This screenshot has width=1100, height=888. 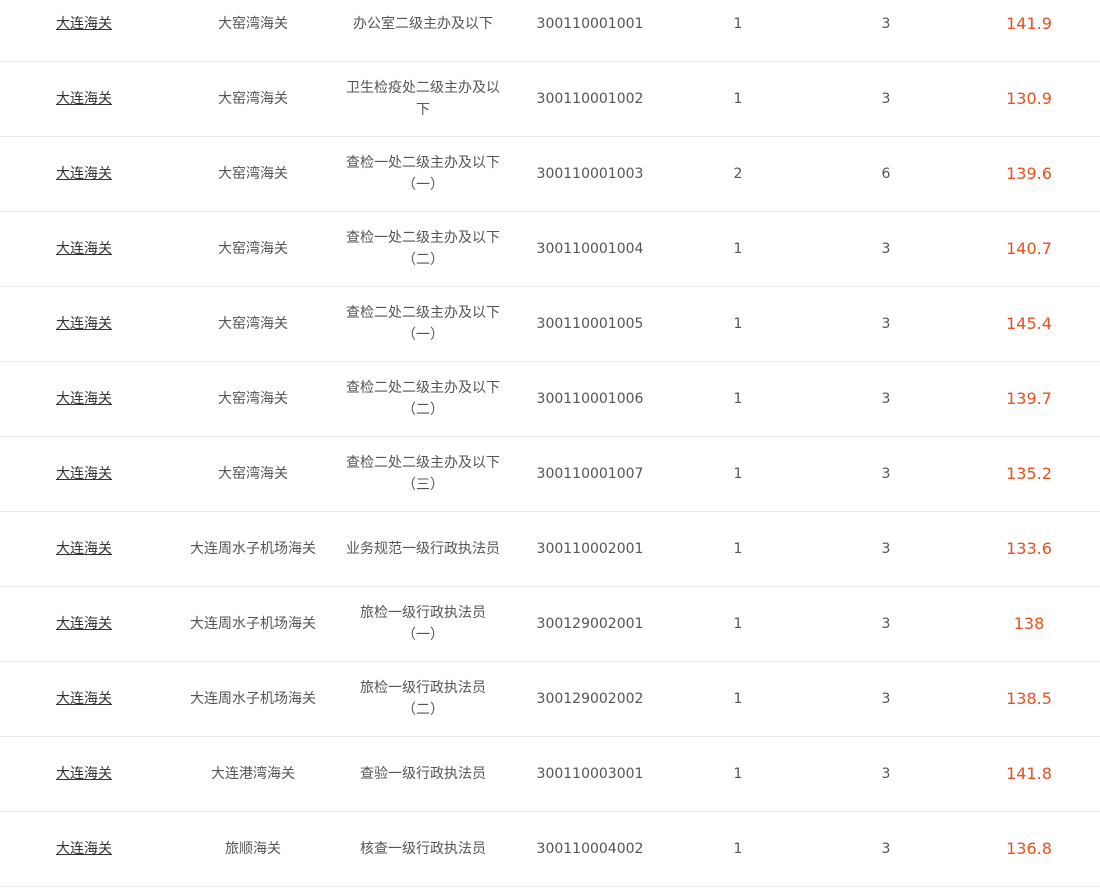 What do you see at coordinates (423, 99) in the screenshot?
I see `position-cell: 卫生检疫处二级主办及以 下` at bounding box center [423, 99].